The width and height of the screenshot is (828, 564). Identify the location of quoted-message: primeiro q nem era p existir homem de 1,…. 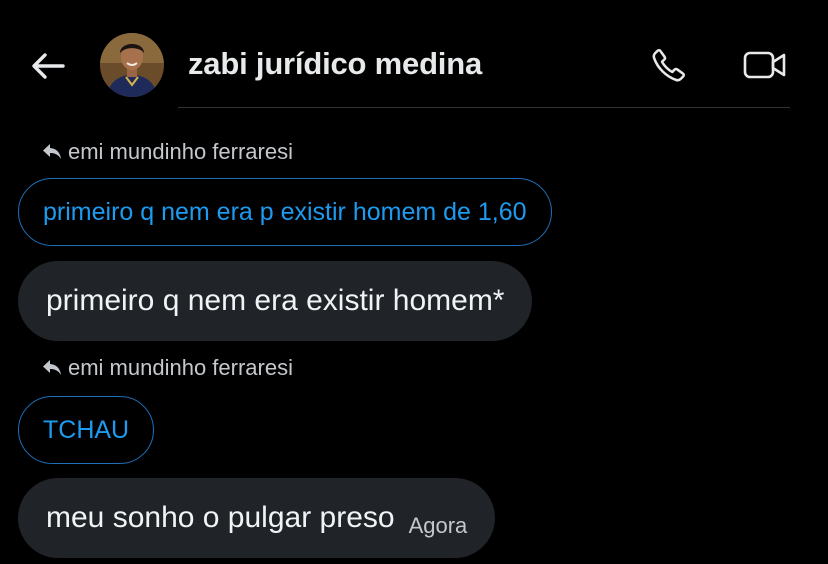
(285, 212).